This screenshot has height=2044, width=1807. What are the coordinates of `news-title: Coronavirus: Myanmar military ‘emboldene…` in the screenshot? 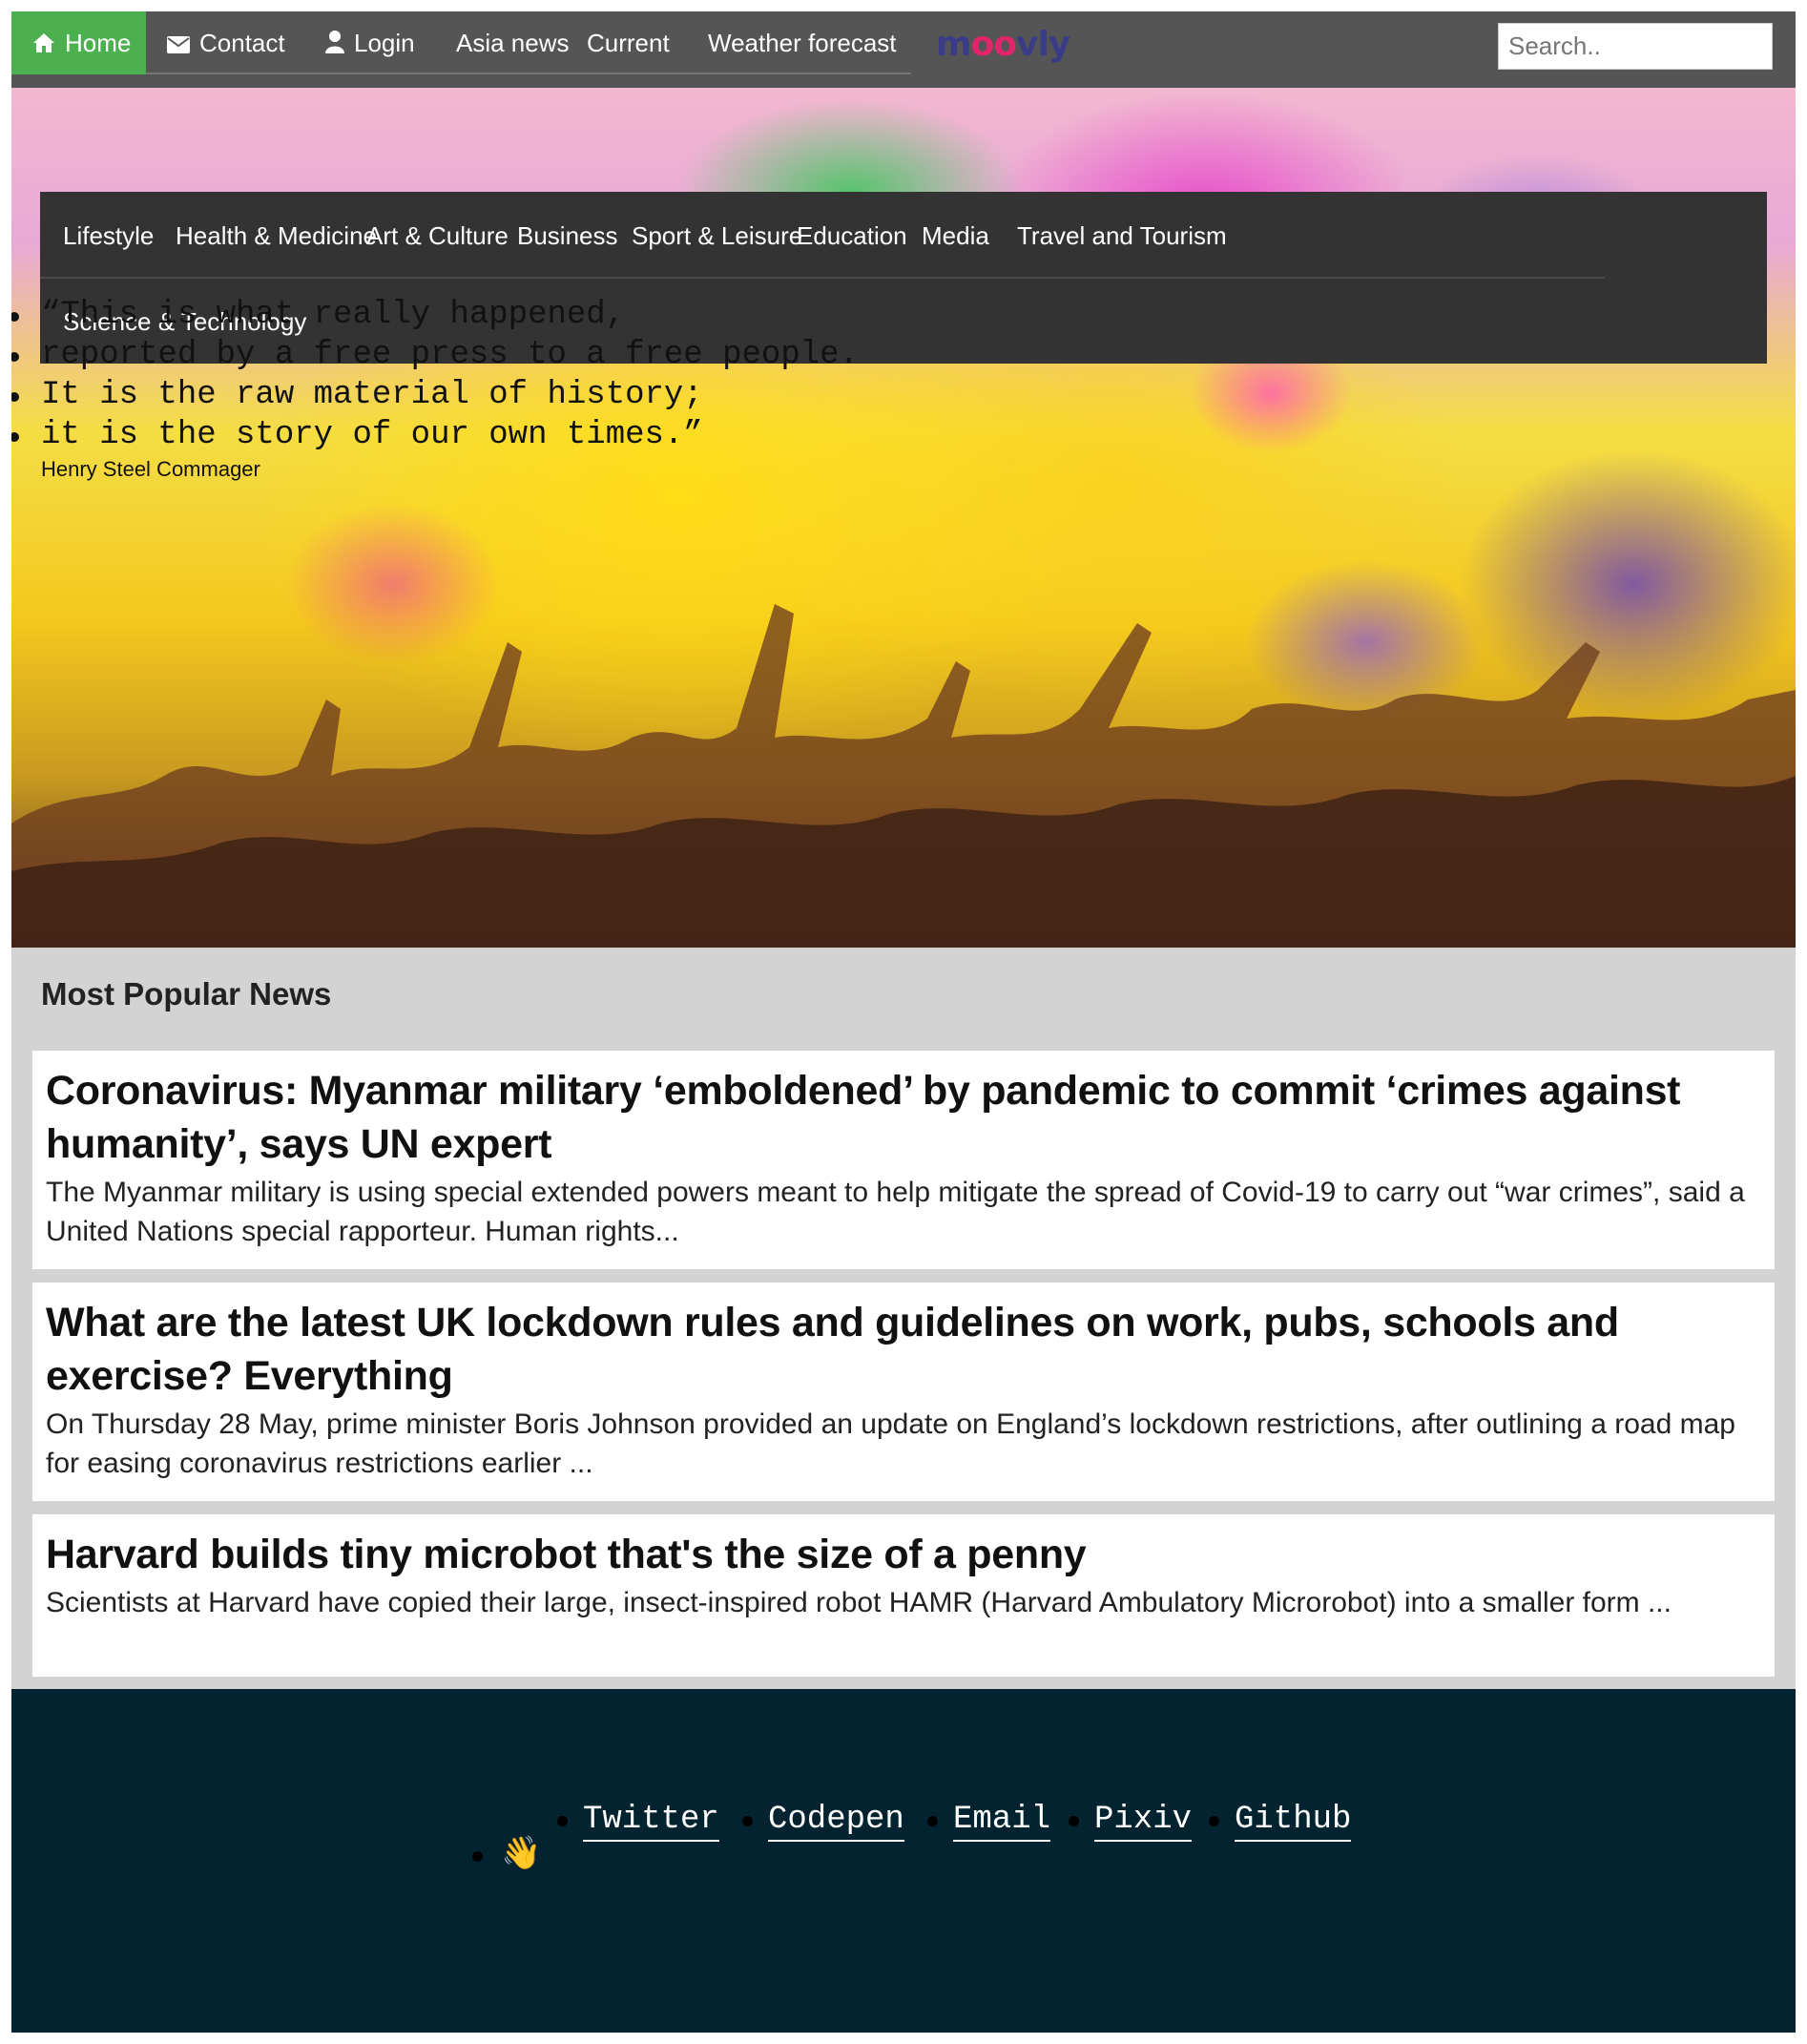 It's located at (903, 1117).